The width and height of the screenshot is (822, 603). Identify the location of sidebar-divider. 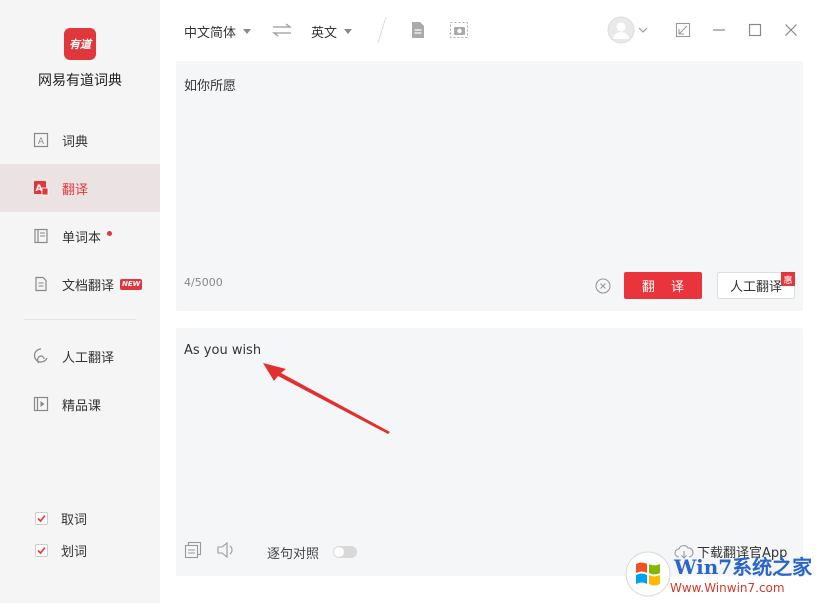
(80, 319).